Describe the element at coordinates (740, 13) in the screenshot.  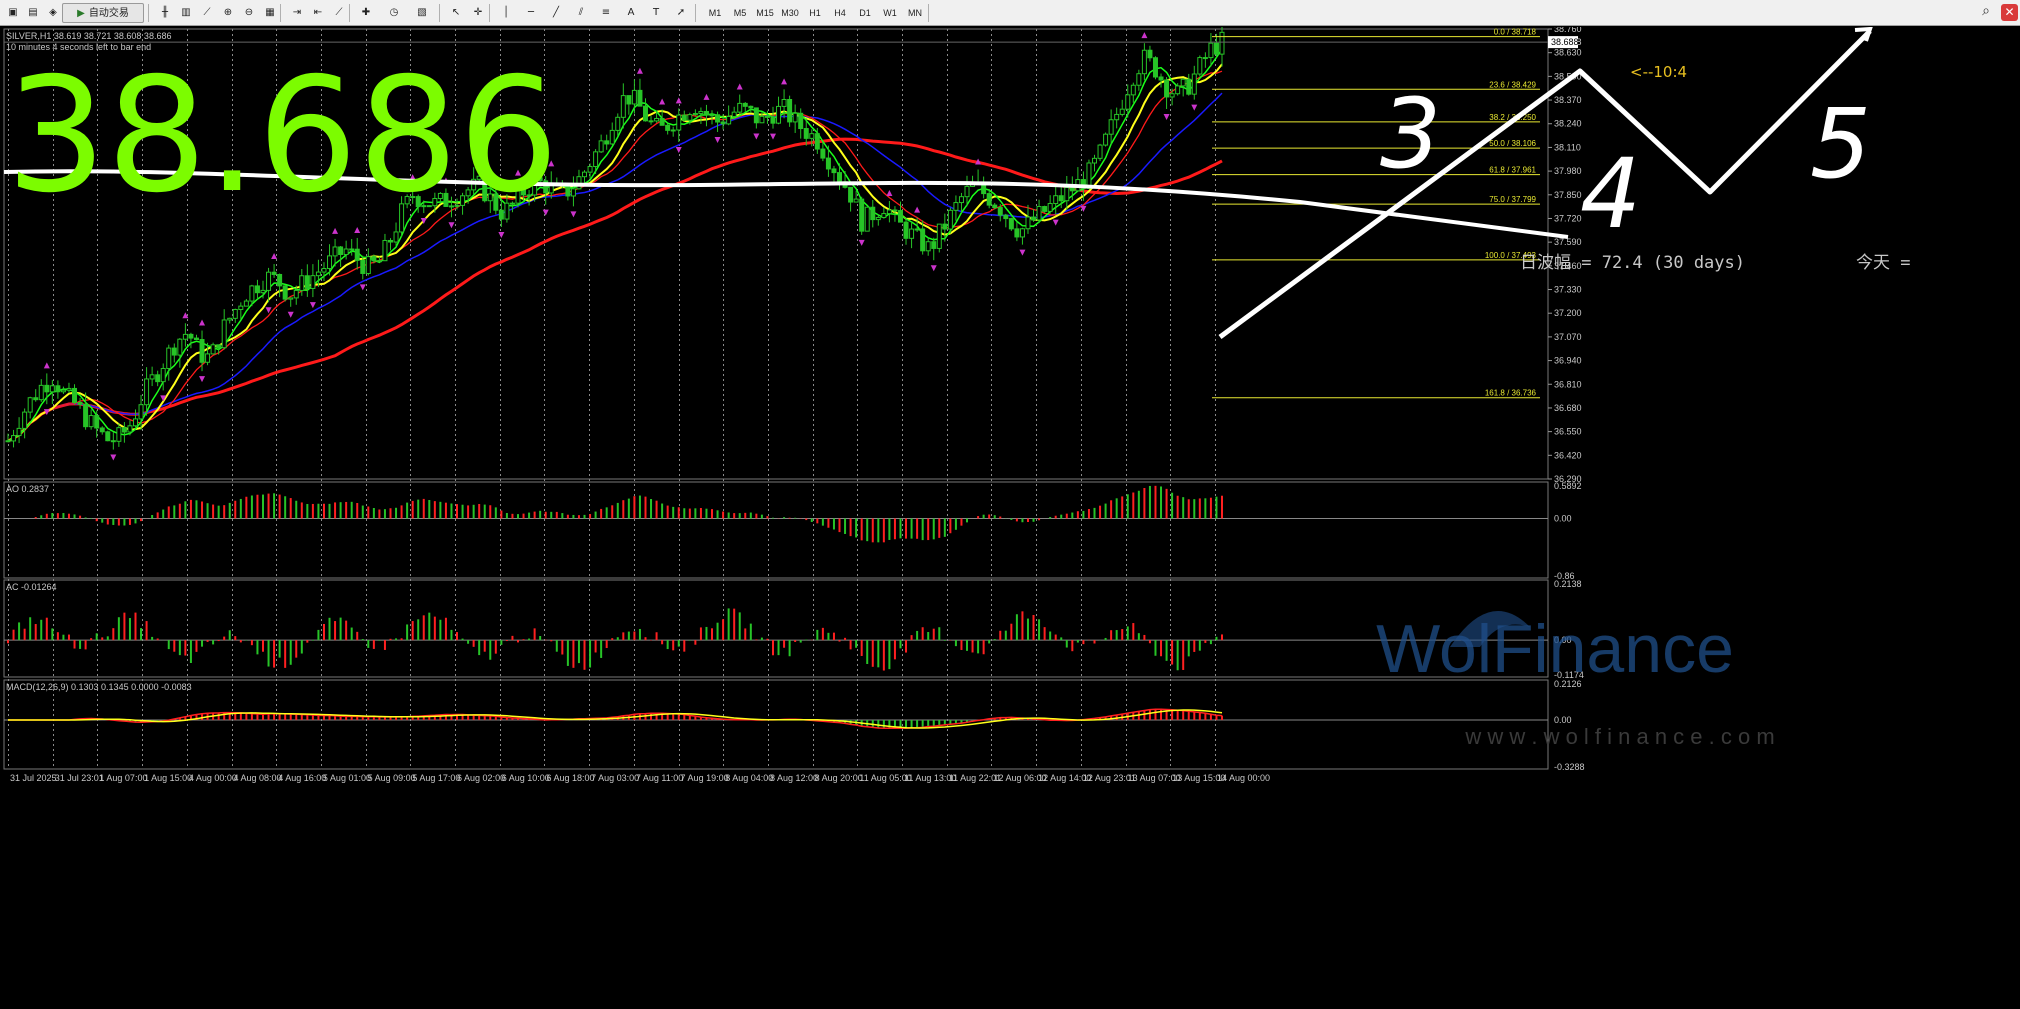
I see `timeframe-m5: M5` at that location.